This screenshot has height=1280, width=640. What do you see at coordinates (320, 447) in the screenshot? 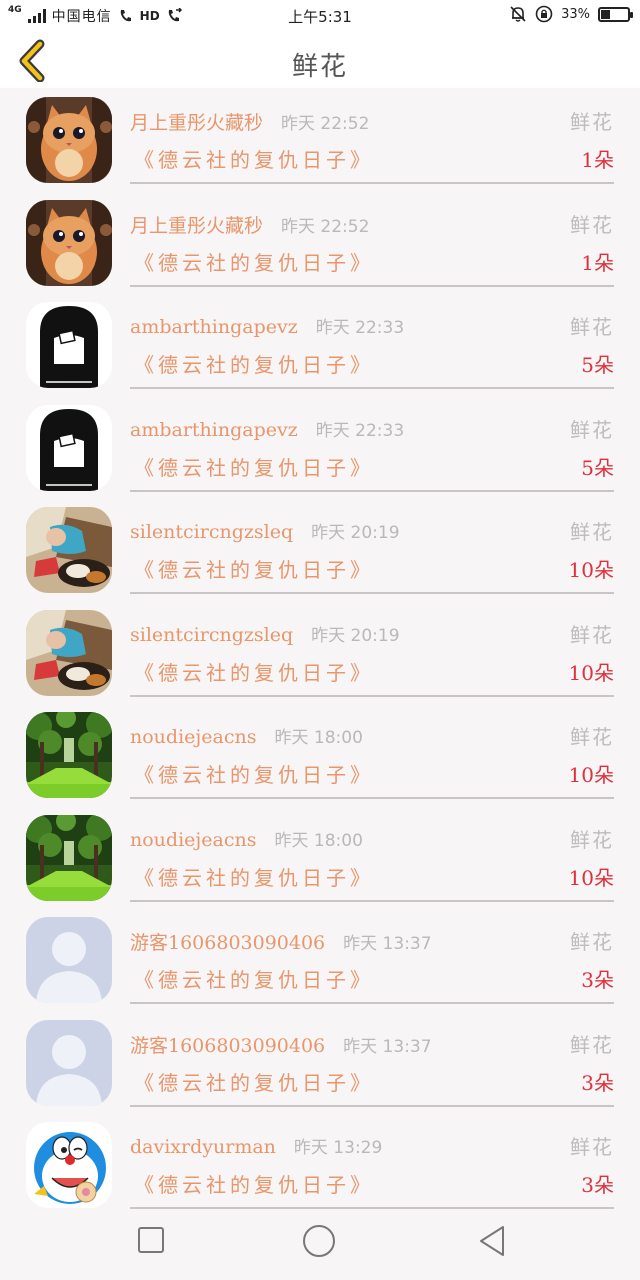
I see `list-item: ambarthingapevz 昨天 22:33 鲜花《德云社的复仇日子》 5朵` at bounding box center [320, 447].